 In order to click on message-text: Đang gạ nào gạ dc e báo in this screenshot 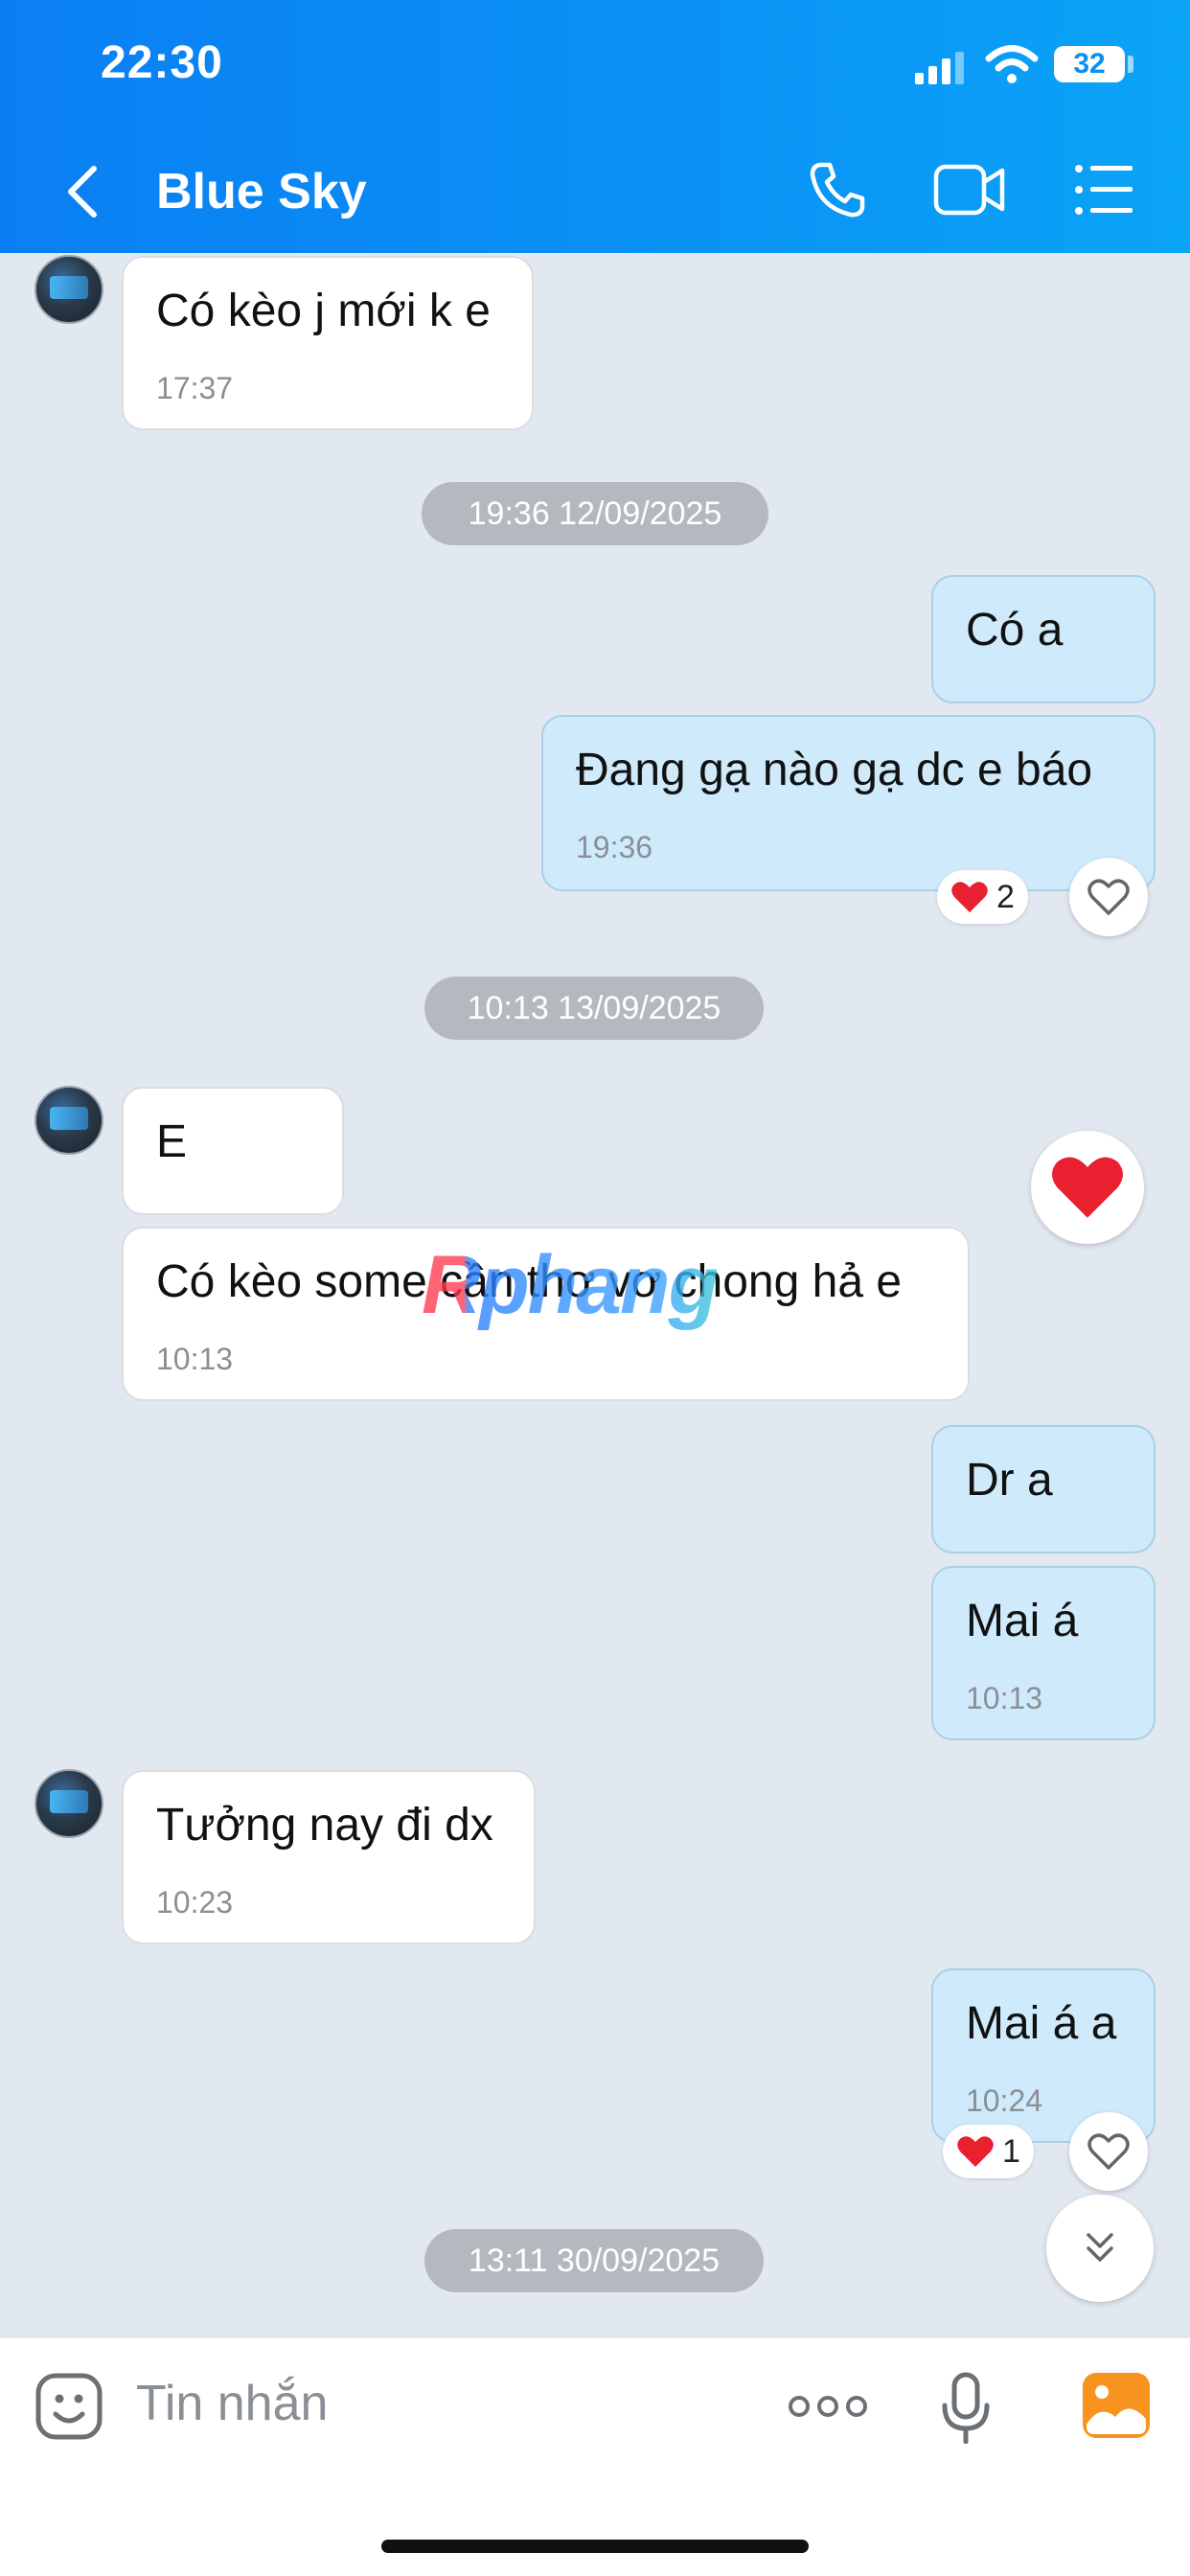, I will do `click(835, 770)`.